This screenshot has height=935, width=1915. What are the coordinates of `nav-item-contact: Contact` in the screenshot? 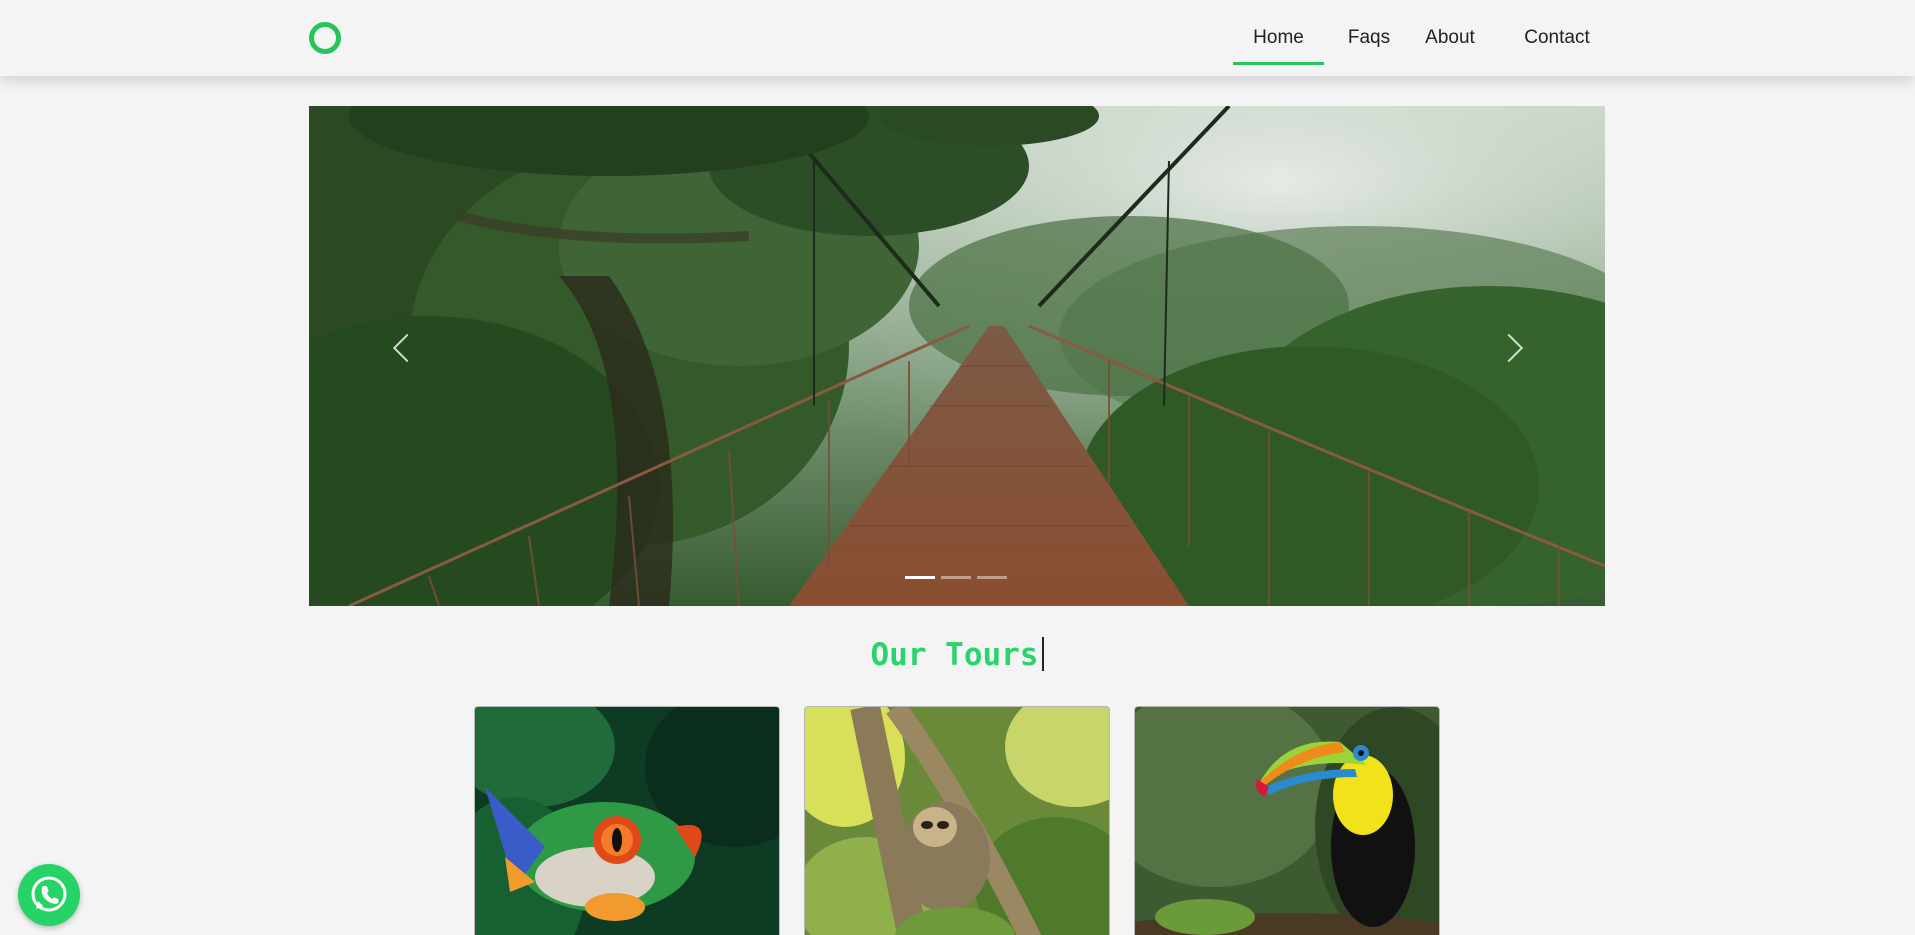 It's located at (1557, 32).